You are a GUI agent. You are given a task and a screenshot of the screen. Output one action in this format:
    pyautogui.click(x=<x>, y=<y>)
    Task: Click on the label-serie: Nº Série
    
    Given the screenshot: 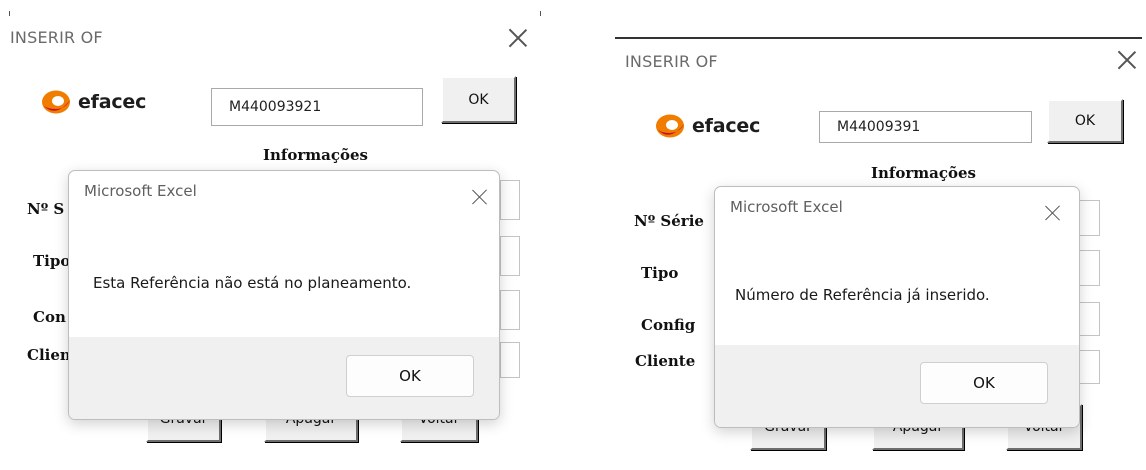 What is the action you would take?
    pyautogui.click(x=669, y=221)
    